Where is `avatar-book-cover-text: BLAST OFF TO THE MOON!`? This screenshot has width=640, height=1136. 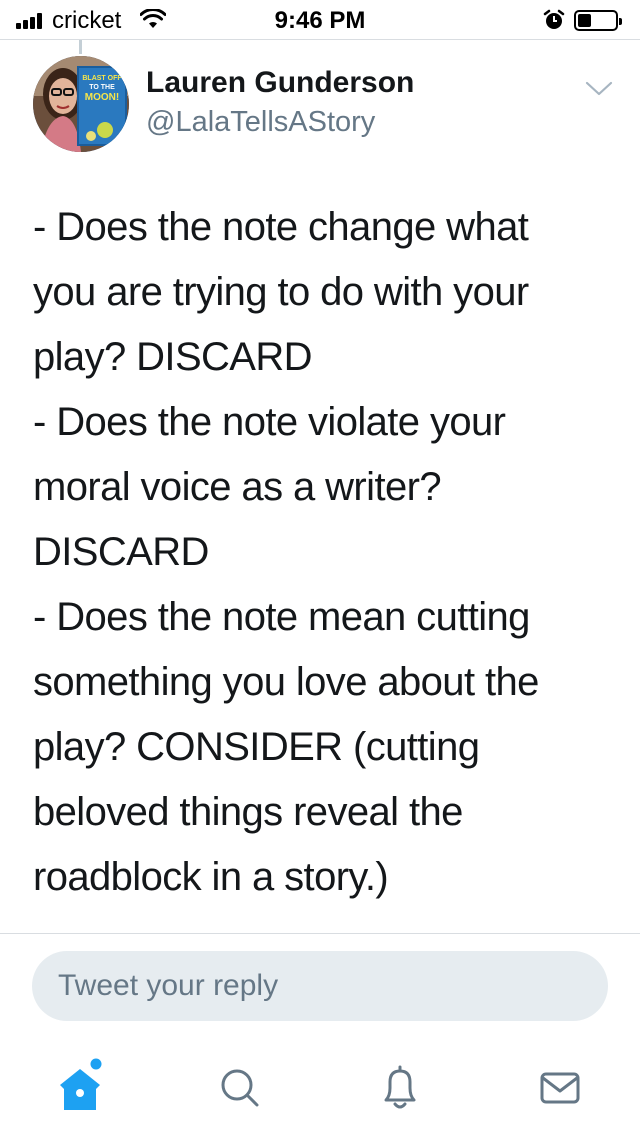 avatar-book-cover-text: BLAST OFF TO THE MOON! is located at coordinates (102, 89).